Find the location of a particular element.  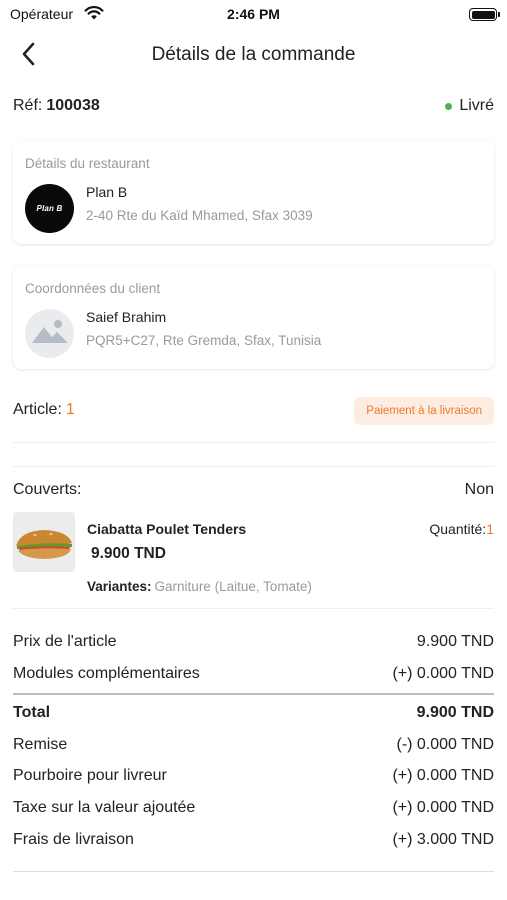

ref-value: 100038 is located at coordinates (73, 105).